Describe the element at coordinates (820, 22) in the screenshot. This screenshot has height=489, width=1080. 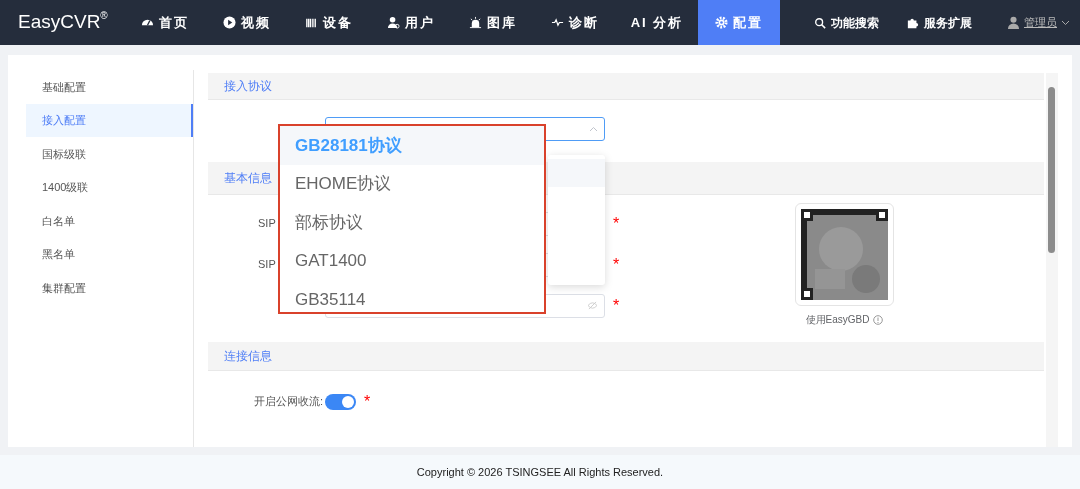
I see `search-icon` at that location.